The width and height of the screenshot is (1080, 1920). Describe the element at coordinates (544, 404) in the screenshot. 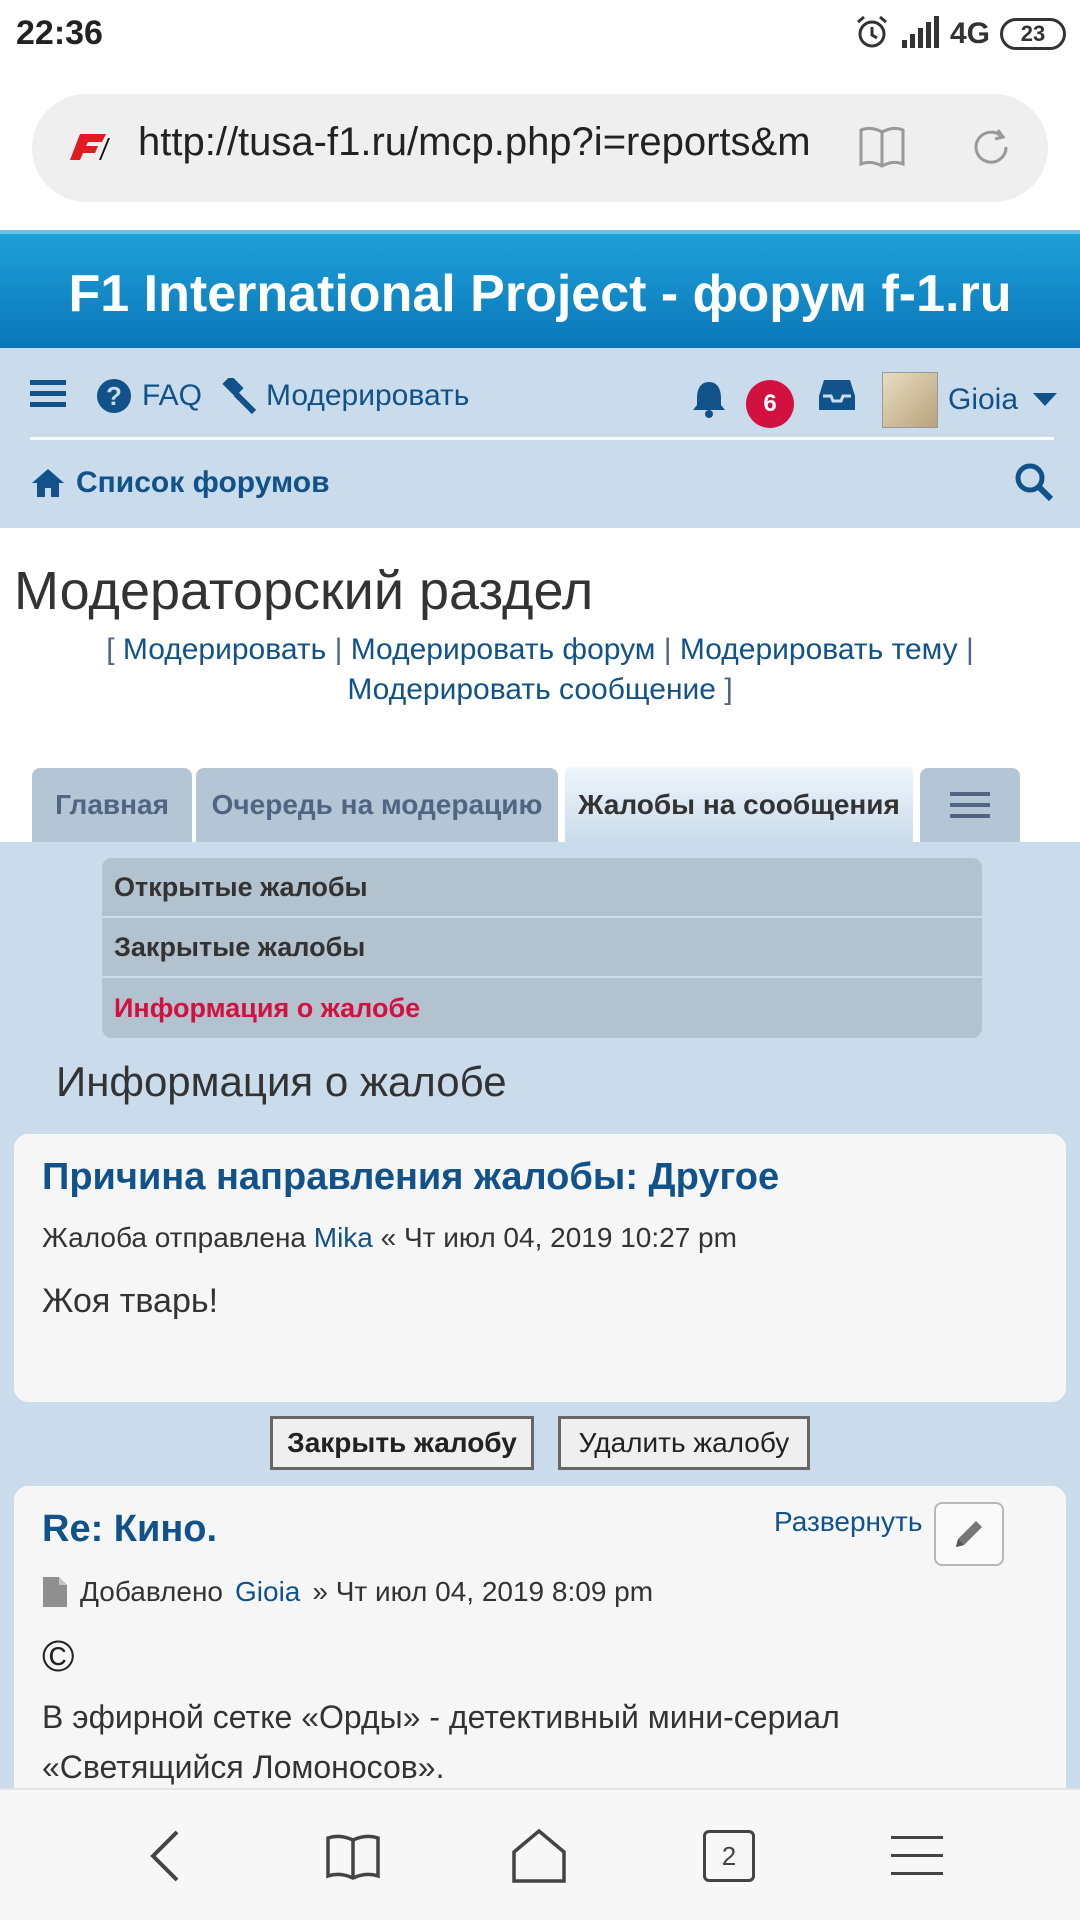

I see `nav-row-main: ? FAQ Модерировать 6 Gioia` at that location.